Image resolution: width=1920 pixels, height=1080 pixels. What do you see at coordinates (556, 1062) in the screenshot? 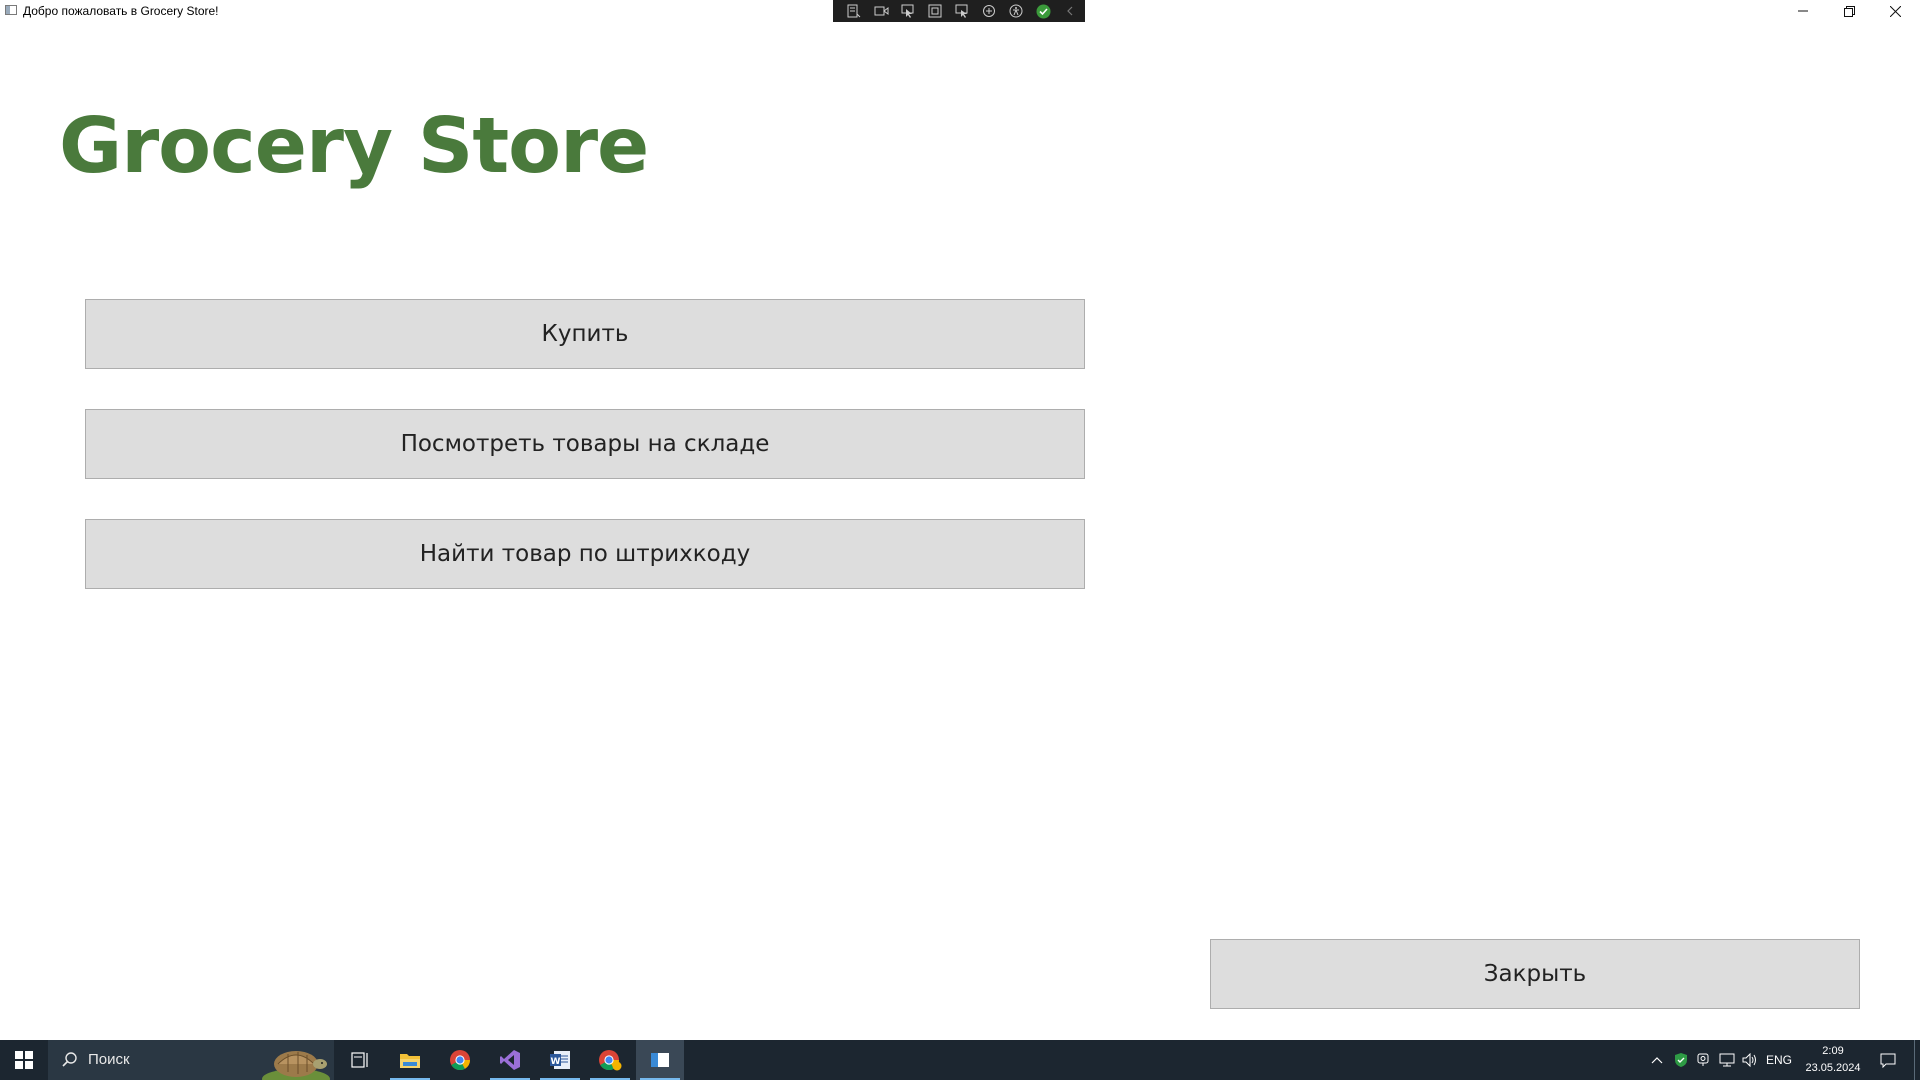
I see `svg-text: W` at bounding box center [556, 1062].